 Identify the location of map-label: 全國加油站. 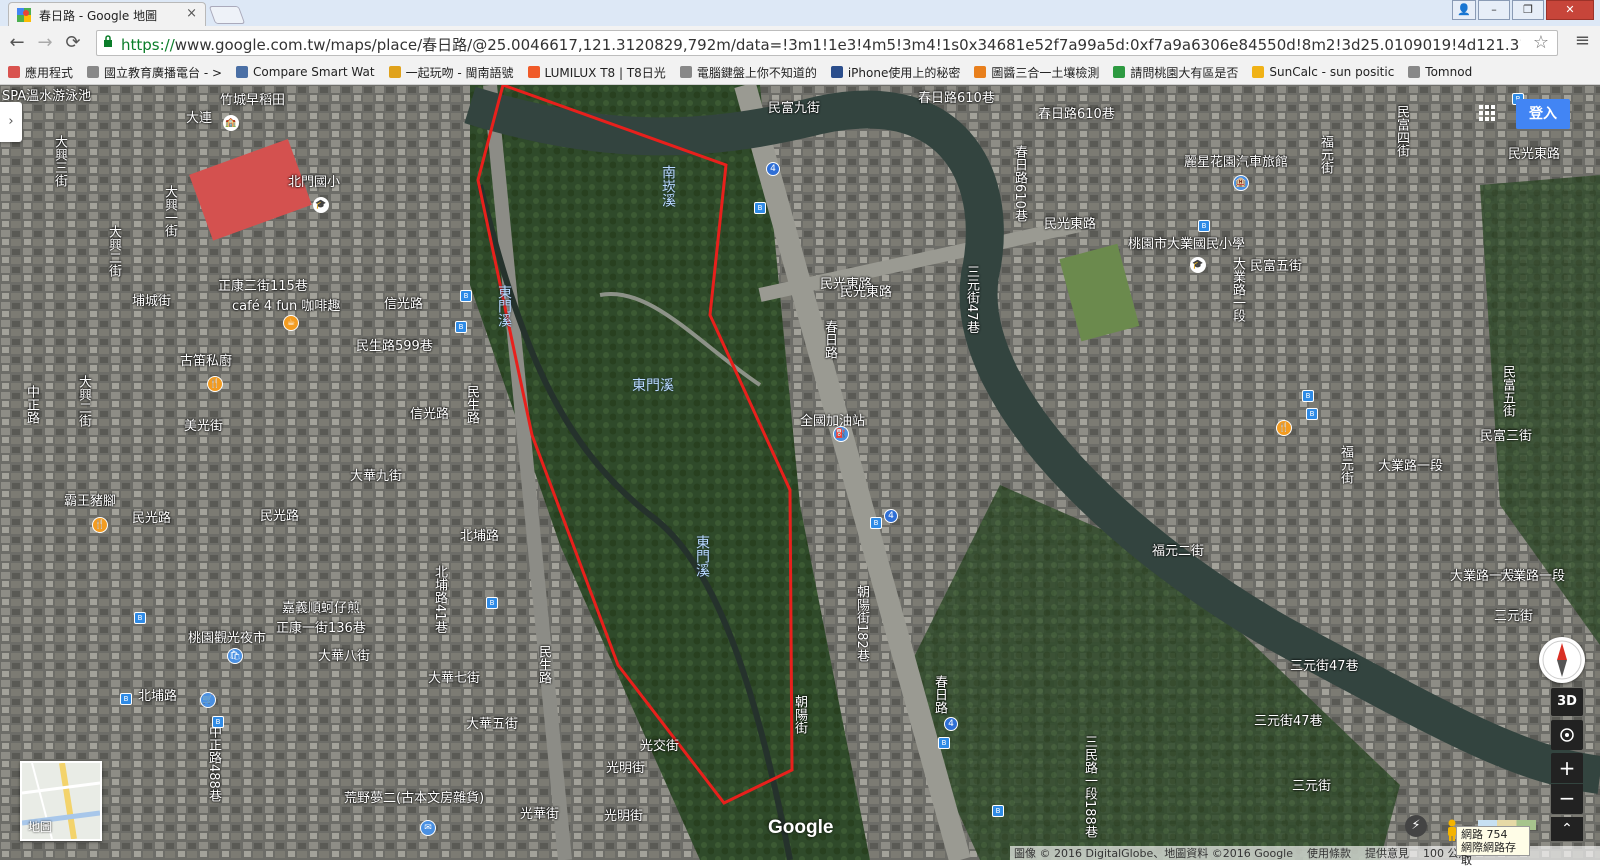
(832, 419).